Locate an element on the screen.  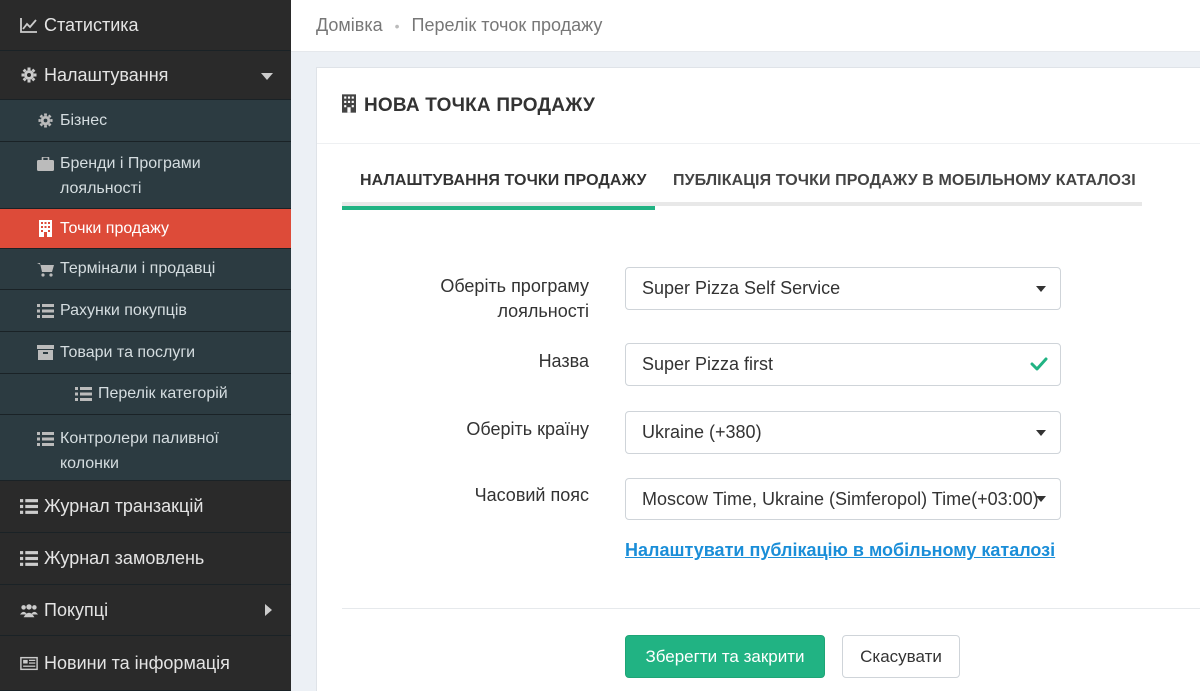
sidebar-item-fuel-controllers: Контролери паливної колонки is located at coordinates (145, 448).